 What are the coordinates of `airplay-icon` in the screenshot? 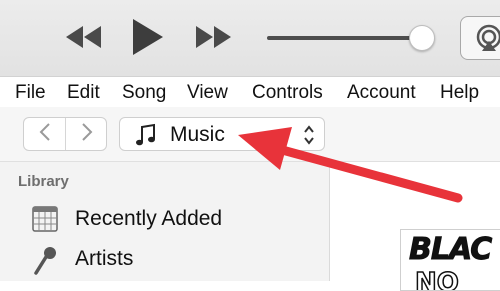 It's located at (487, 40).